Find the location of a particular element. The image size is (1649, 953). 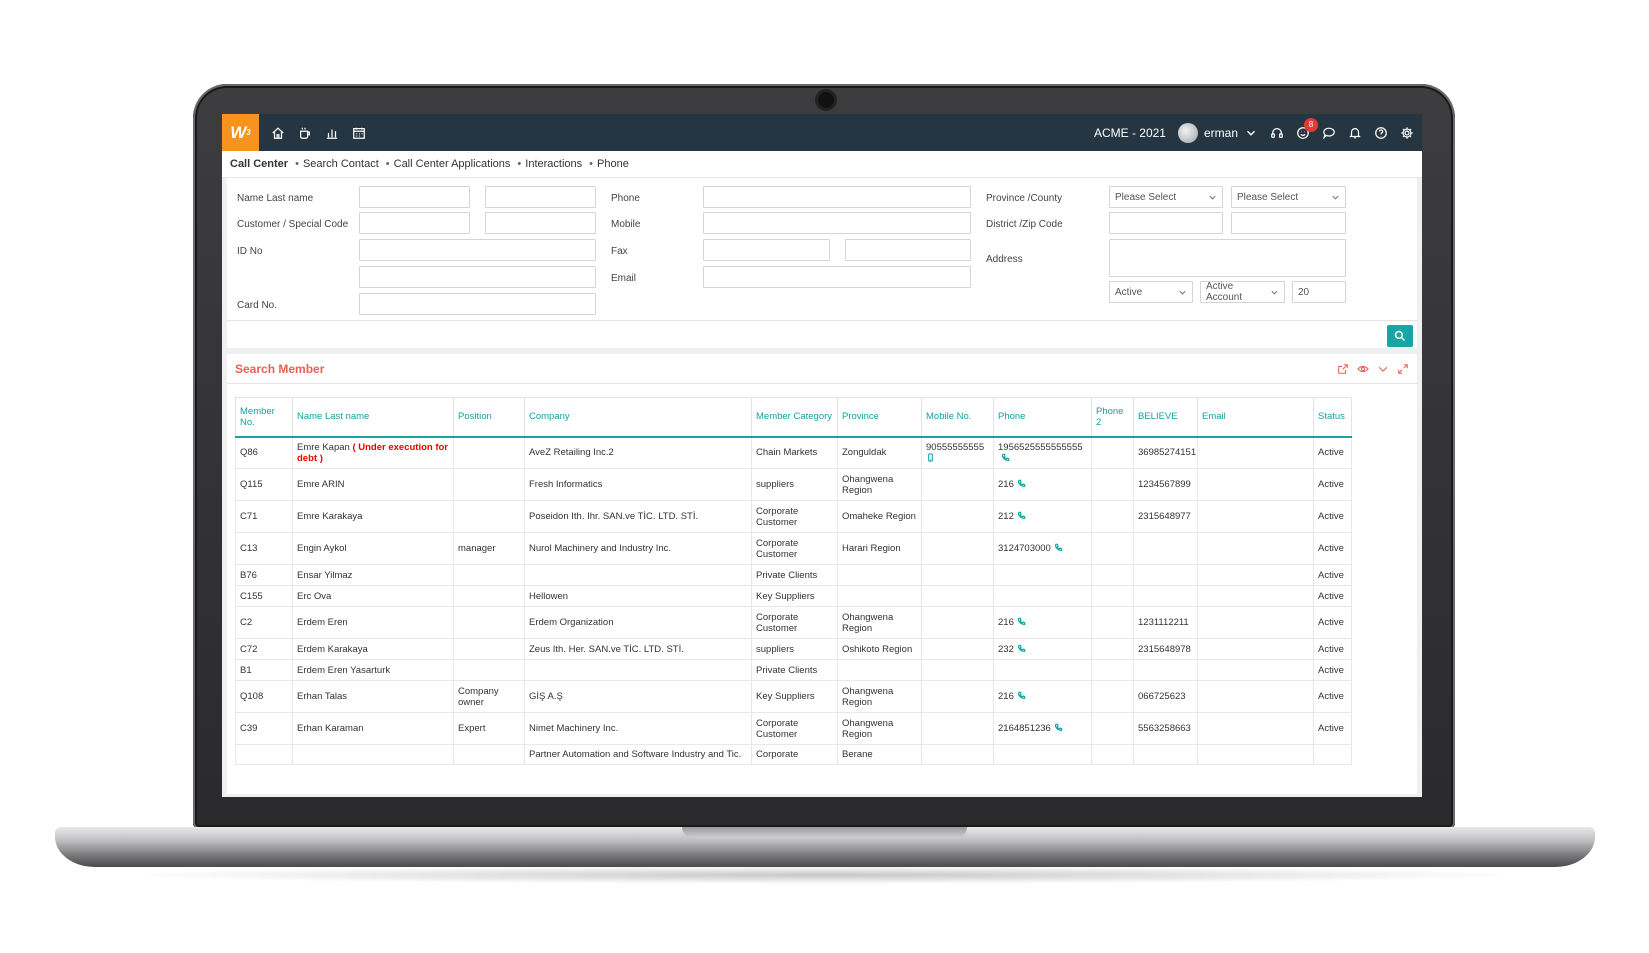

name-cell: Engin Aykol is located at coordinates (373, 548).